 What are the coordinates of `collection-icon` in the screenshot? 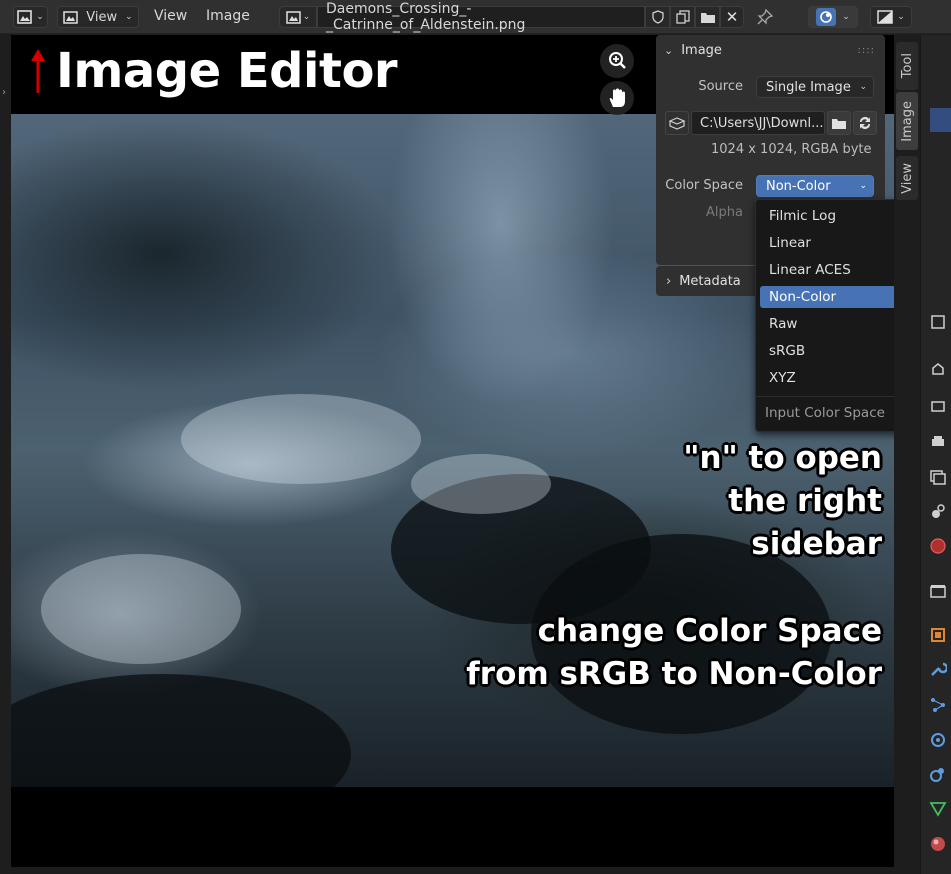 It's located at (938, 591).